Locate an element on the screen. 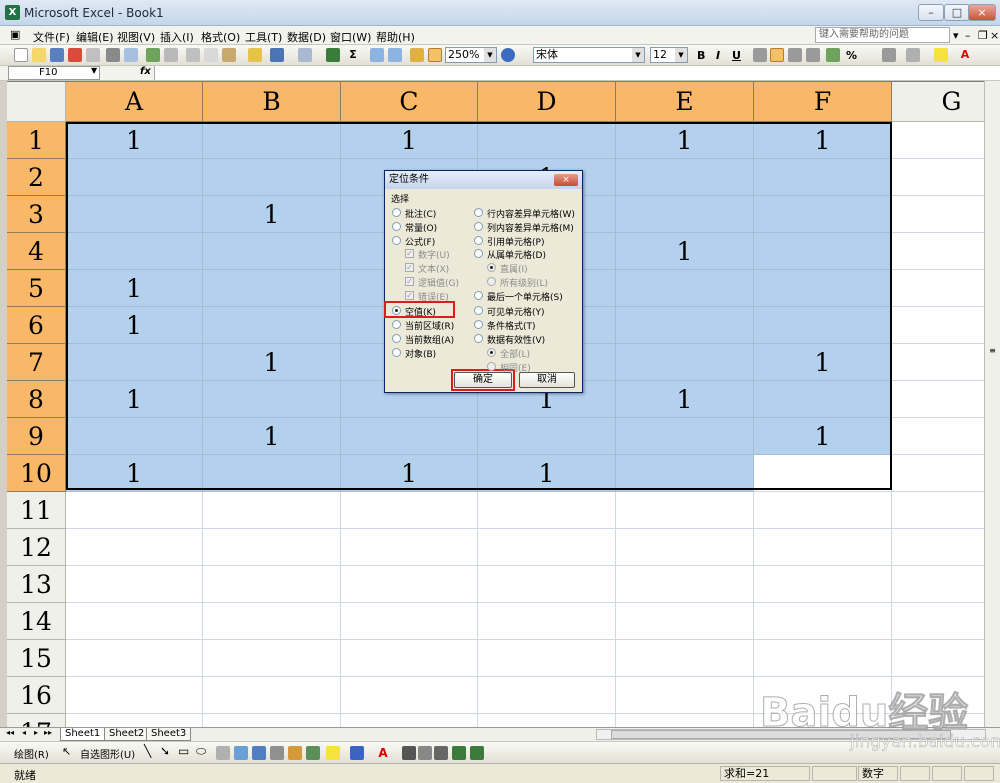 This screenshot has height=783, width=1000. help-icon is located at coordinates (508, 55).